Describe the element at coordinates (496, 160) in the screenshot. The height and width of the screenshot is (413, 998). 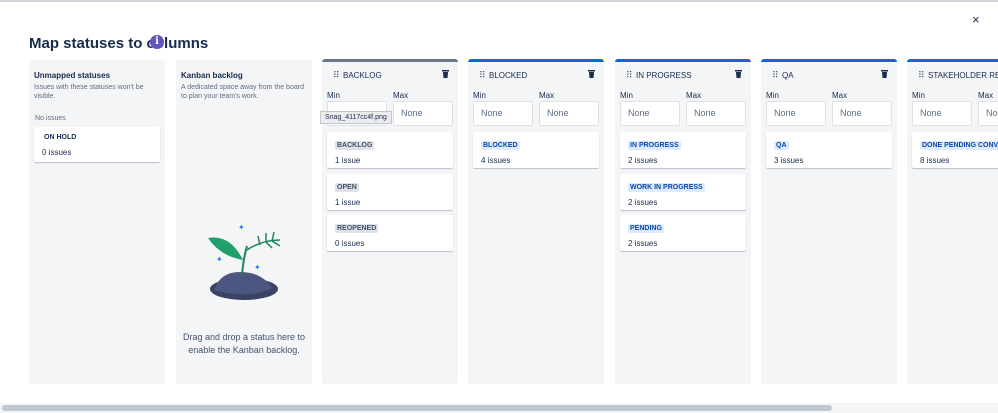
I see `issue-count: 4 issues` at that location.